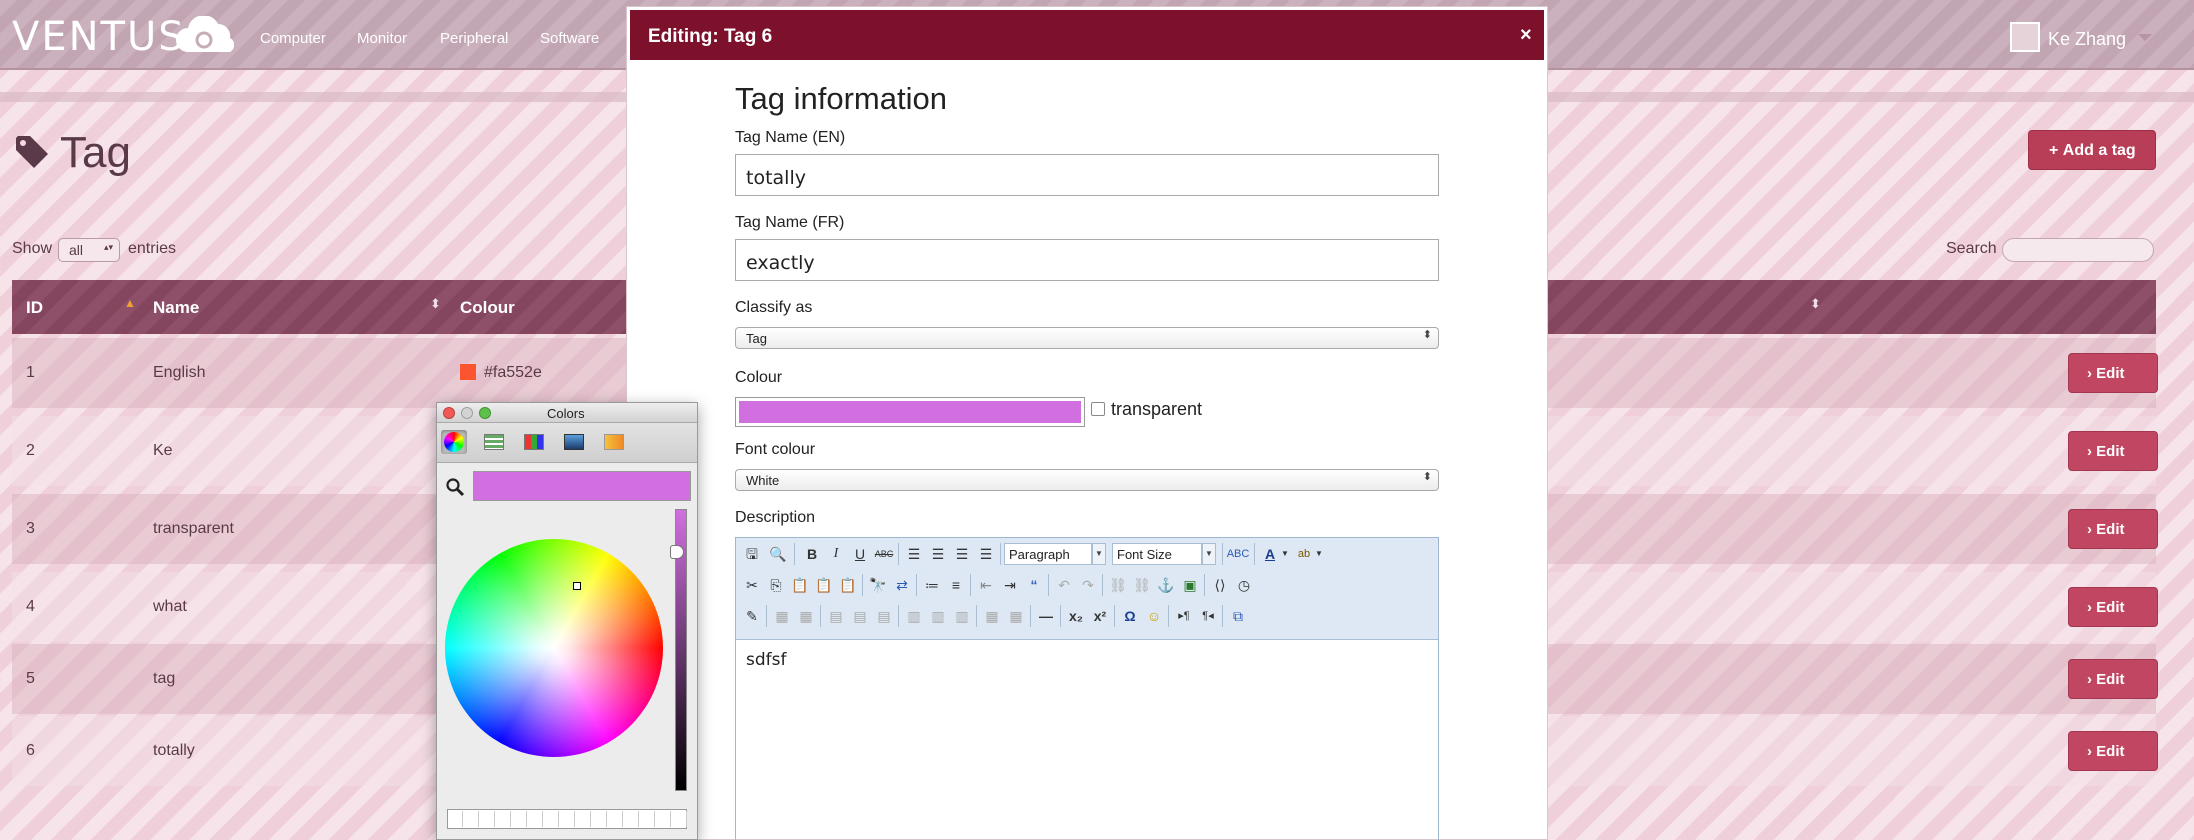 This screenshot has width=2194, height=840. I want to click on nav-computer: Computer, so click(293, 38).